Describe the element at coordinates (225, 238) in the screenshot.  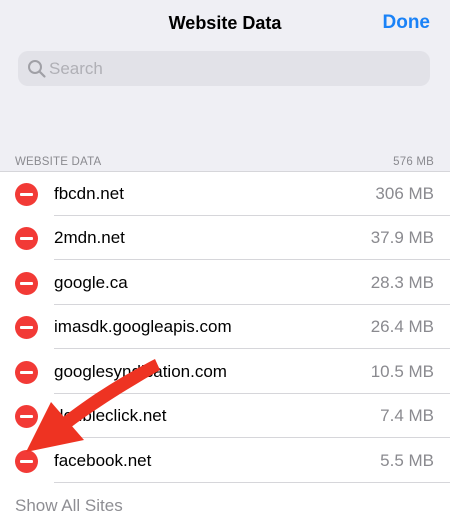
I see `list-item: 2mdn.net 37.9 MB` at that location.